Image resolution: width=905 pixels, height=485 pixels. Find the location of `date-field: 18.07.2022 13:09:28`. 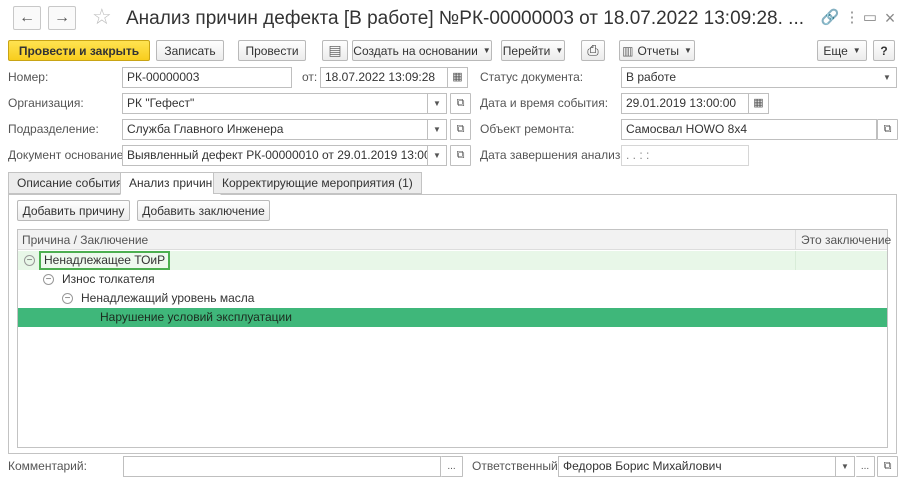

date-field: 18.07.2022 13:09:28 is located at coordinates (384, 77).